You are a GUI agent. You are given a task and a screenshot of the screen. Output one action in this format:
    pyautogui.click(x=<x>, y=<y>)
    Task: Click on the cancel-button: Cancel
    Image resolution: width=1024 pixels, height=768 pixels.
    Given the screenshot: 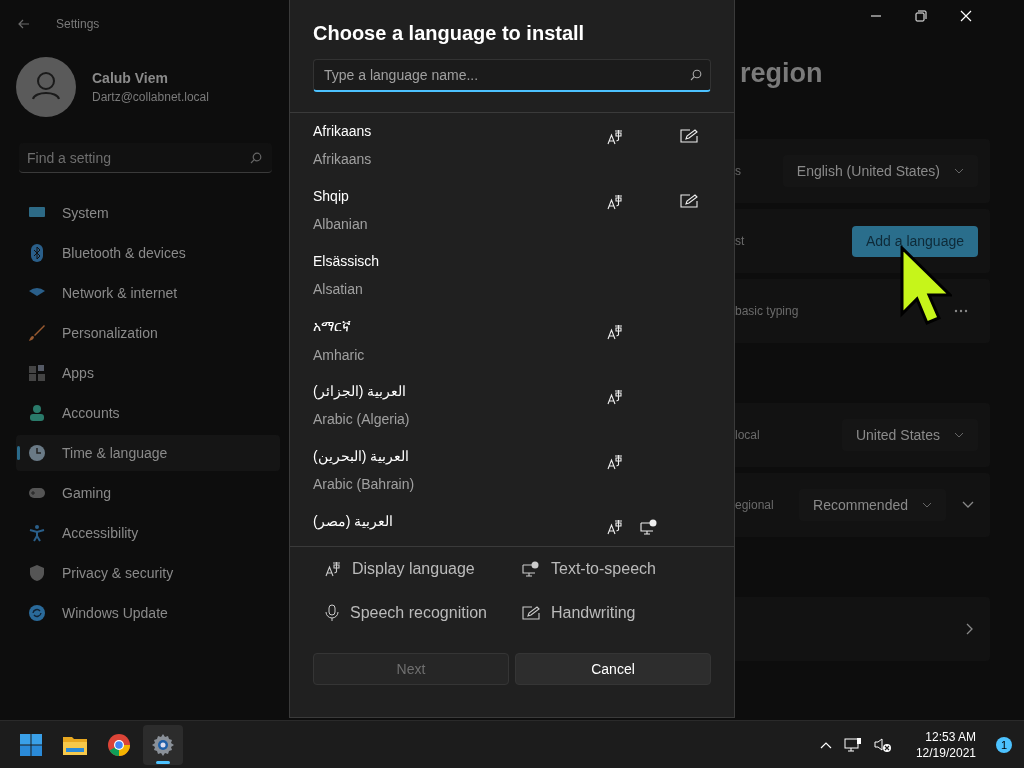 What is the action you would take?
    pyautogui.click(x=613, y=669)
    